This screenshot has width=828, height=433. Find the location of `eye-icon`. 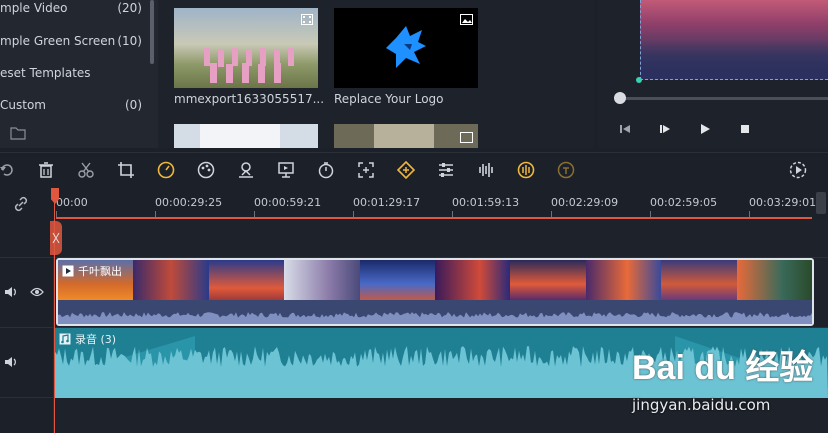

eye-icon is located at coordinates (37, 292).